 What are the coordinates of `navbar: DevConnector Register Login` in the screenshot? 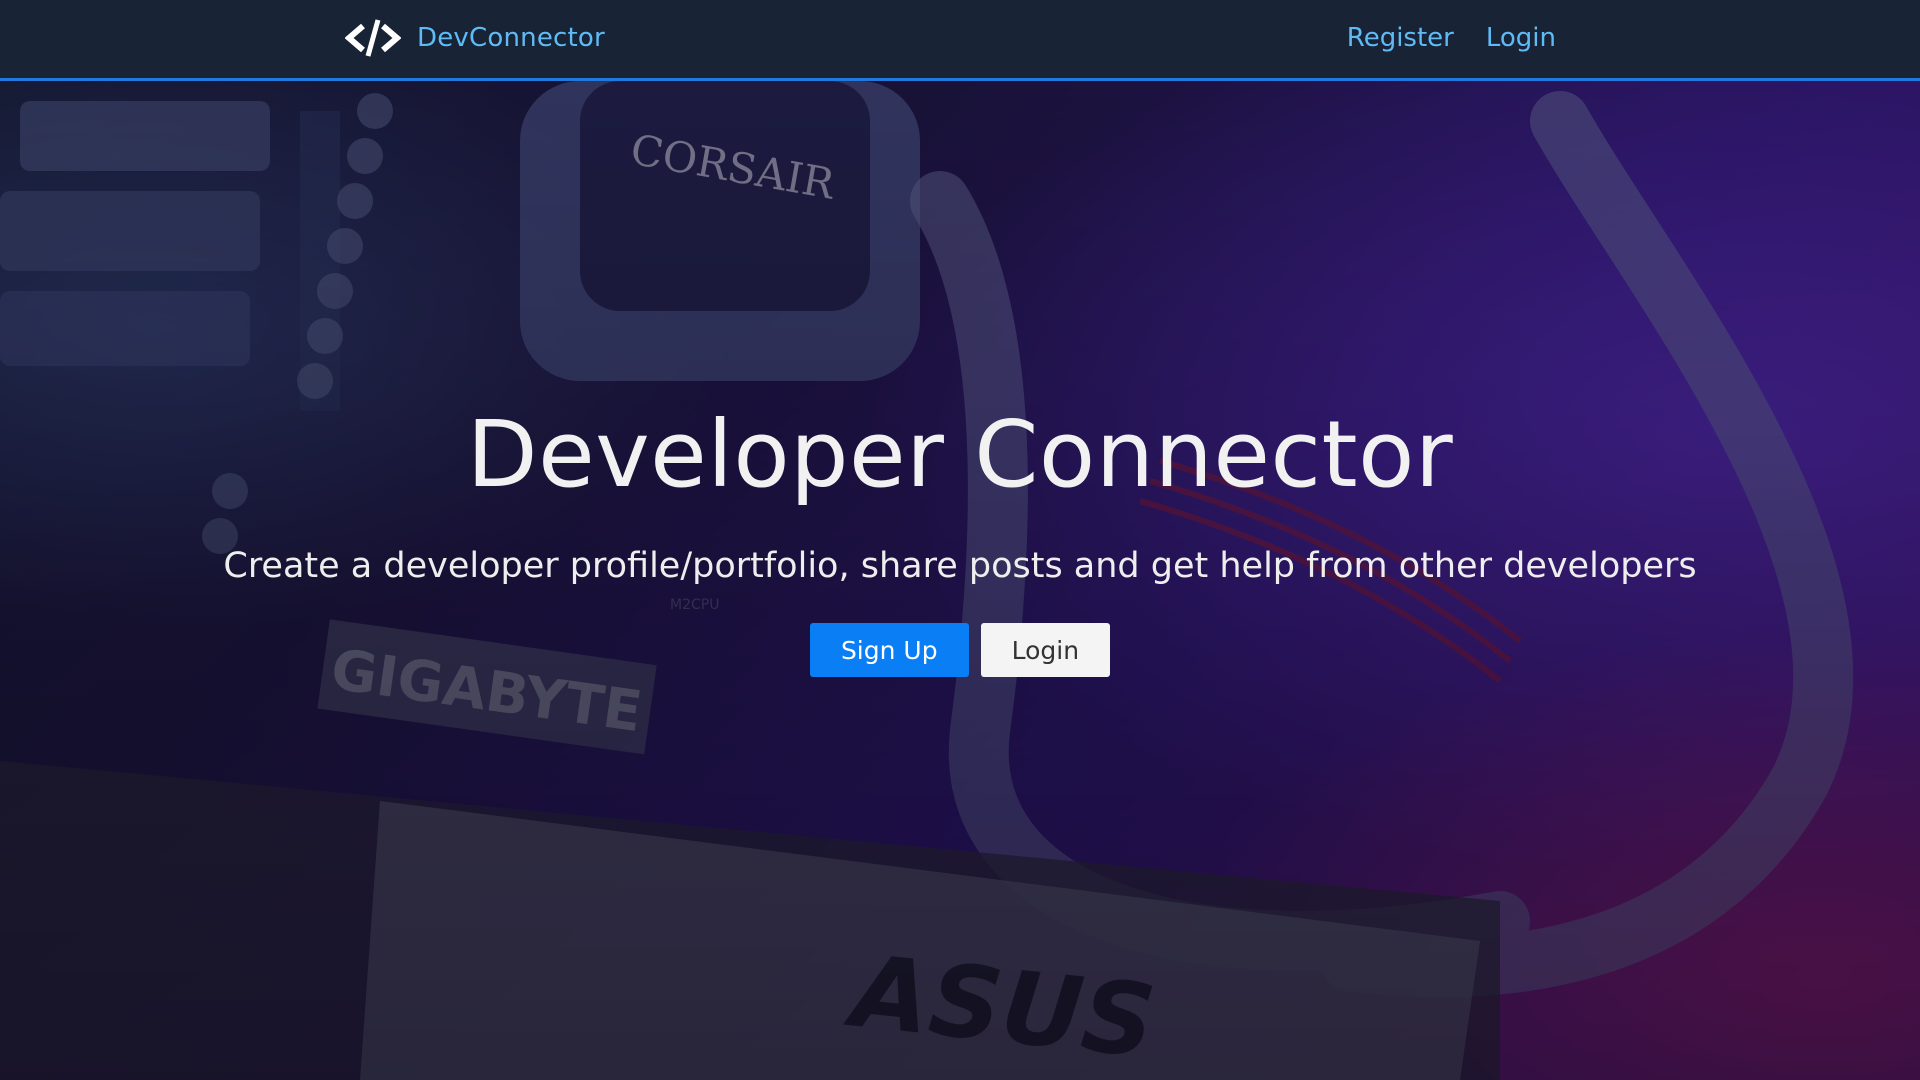 It's located at (960, 40).